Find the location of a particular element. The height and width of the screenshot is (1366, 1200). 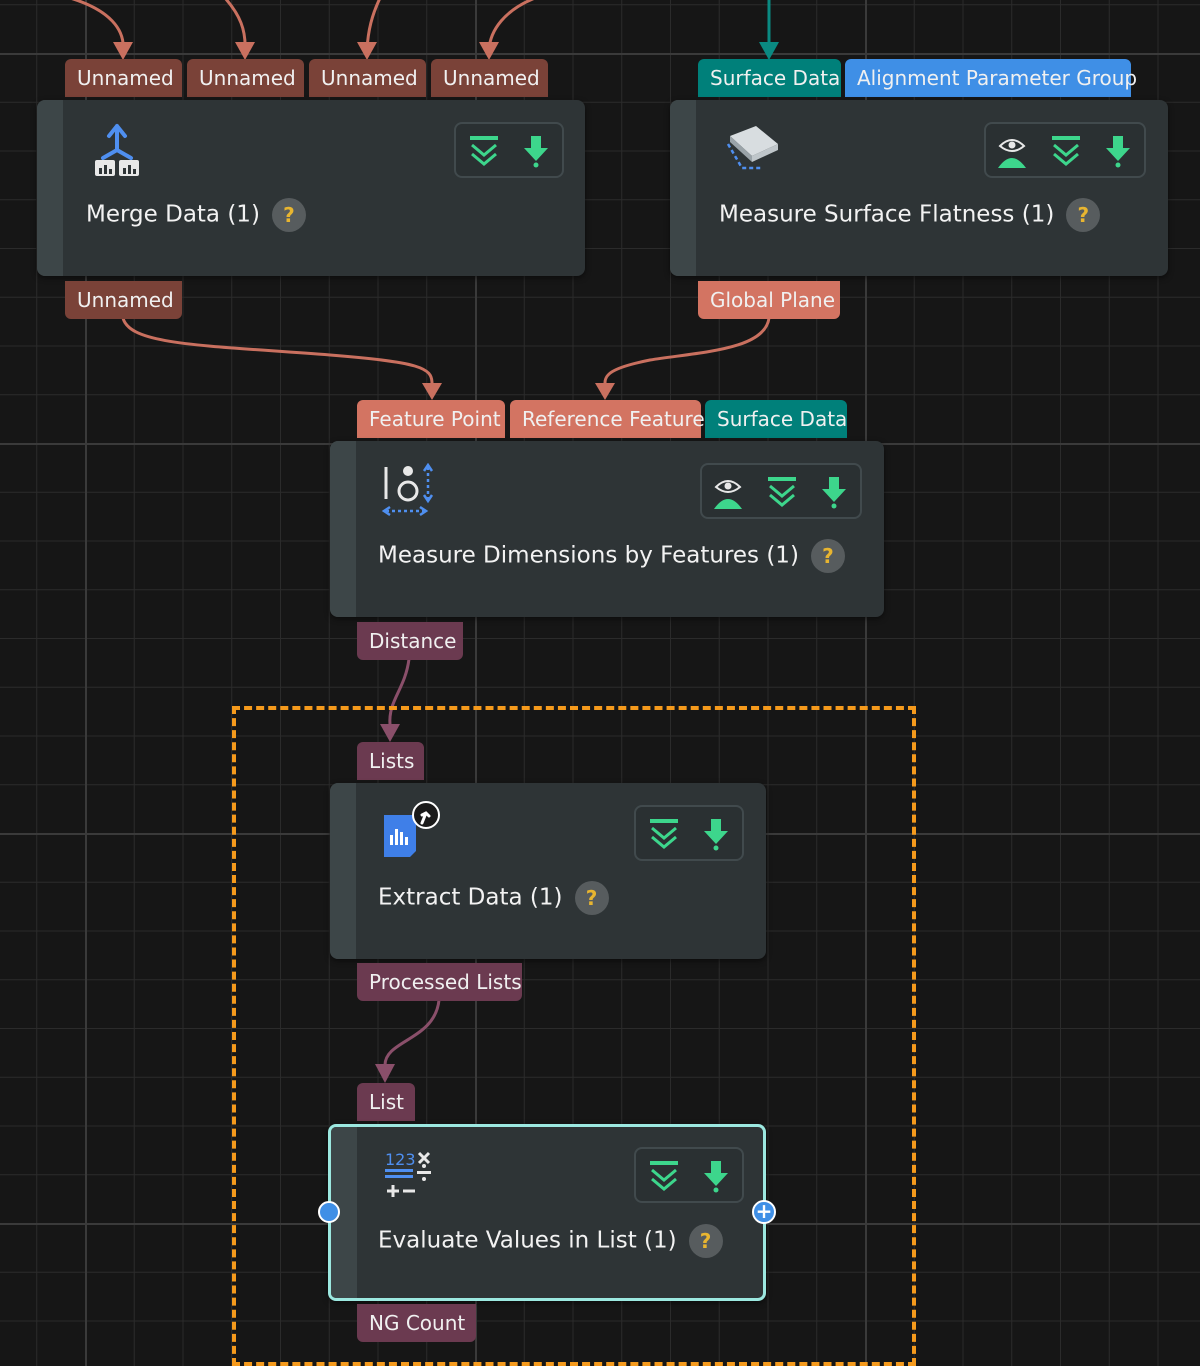

input-port-lists: Lists is located at coordinates (390, 761).